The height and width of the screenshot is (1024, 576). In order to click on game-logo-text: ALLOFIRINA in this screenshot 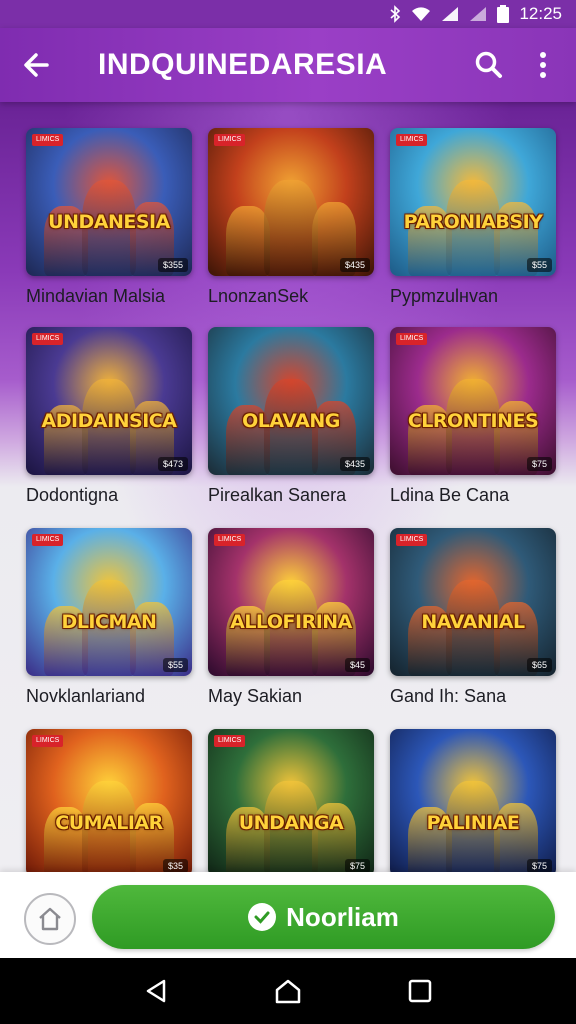, I will do `click(291, 622)`.